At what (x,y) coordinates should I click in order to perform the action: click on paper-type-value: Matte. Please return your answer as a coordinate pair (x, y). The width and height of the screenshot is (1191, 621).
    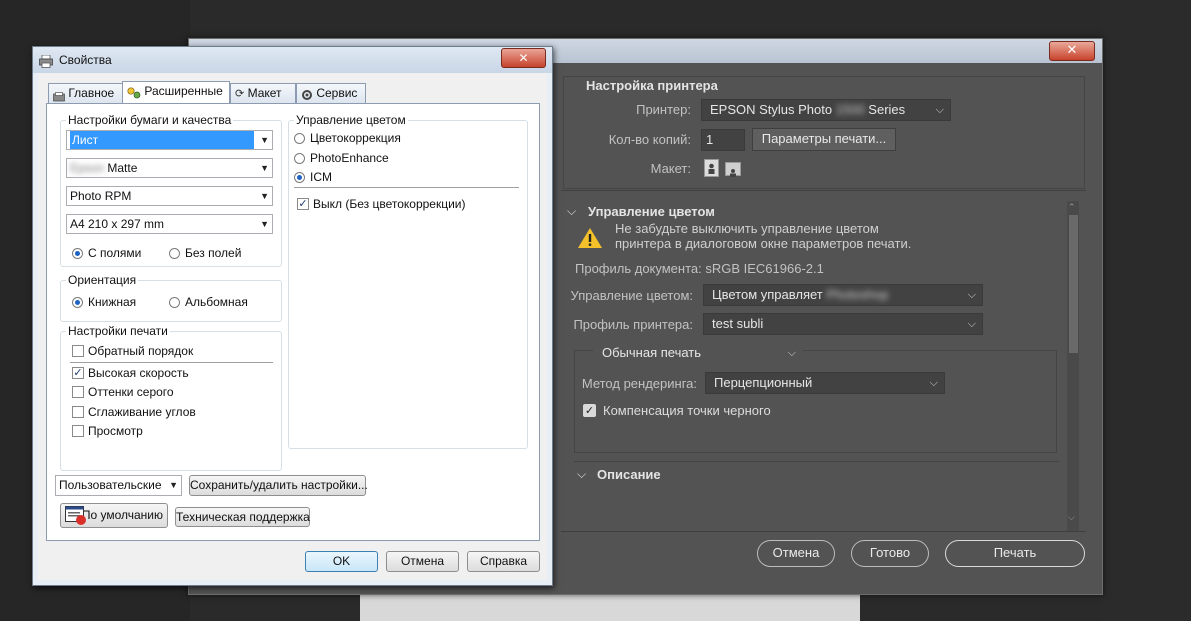
    Looking at the image, I should click on (122, 168).